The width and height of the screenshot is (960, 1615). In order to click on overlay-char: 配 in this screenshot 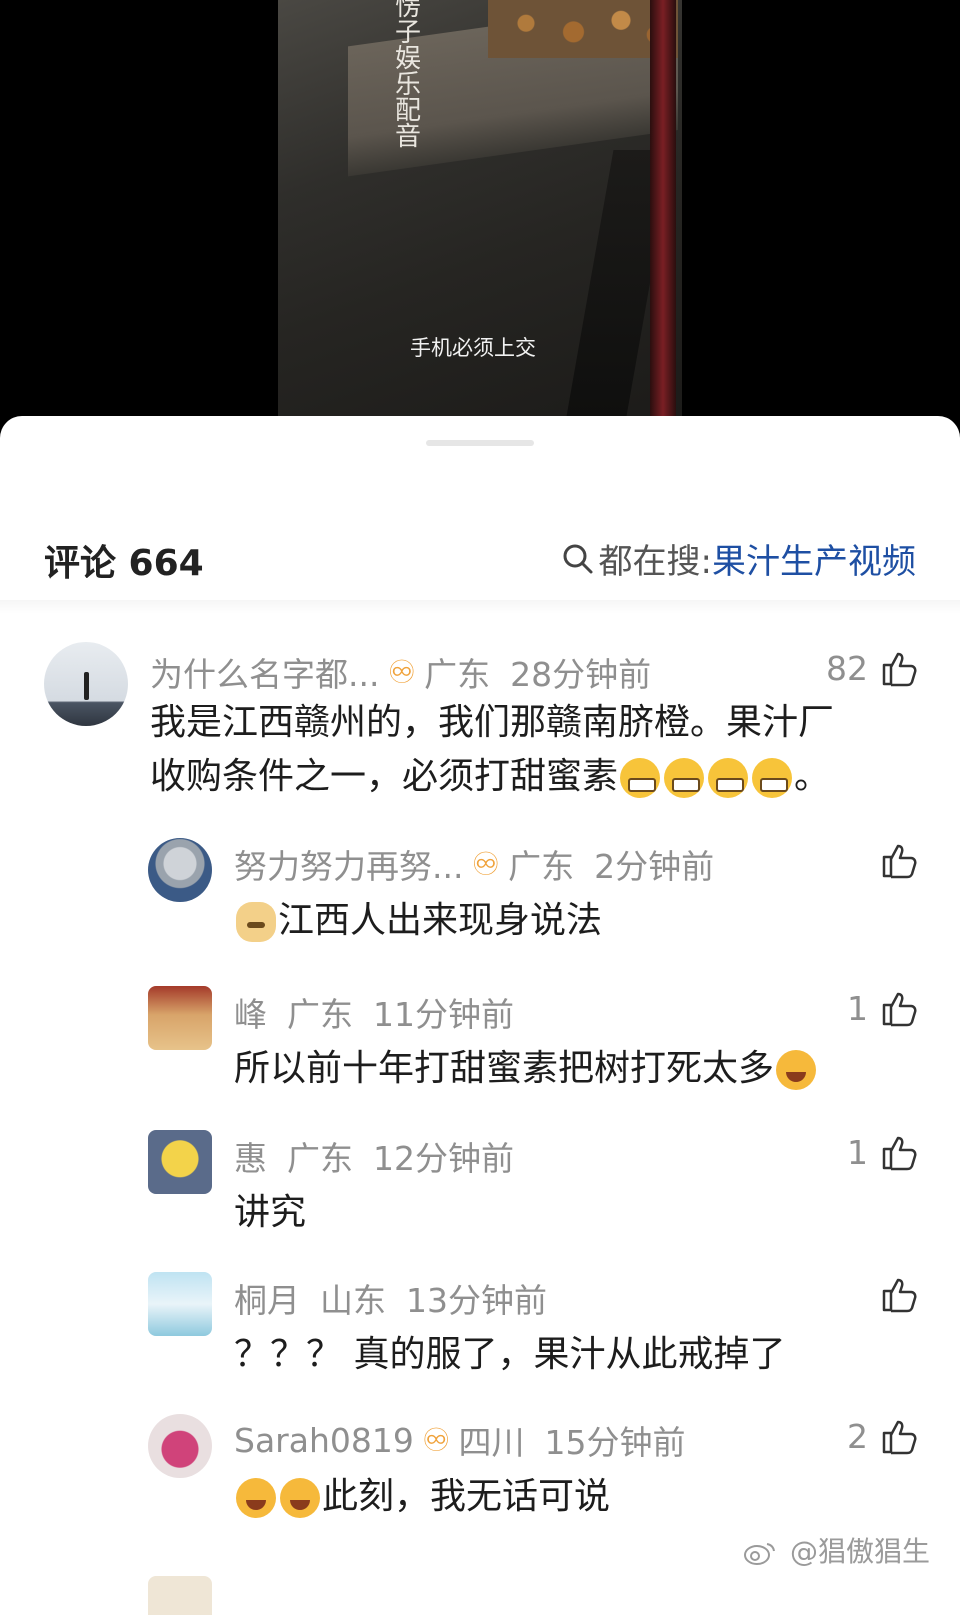, I will do `click(407, 111)`.